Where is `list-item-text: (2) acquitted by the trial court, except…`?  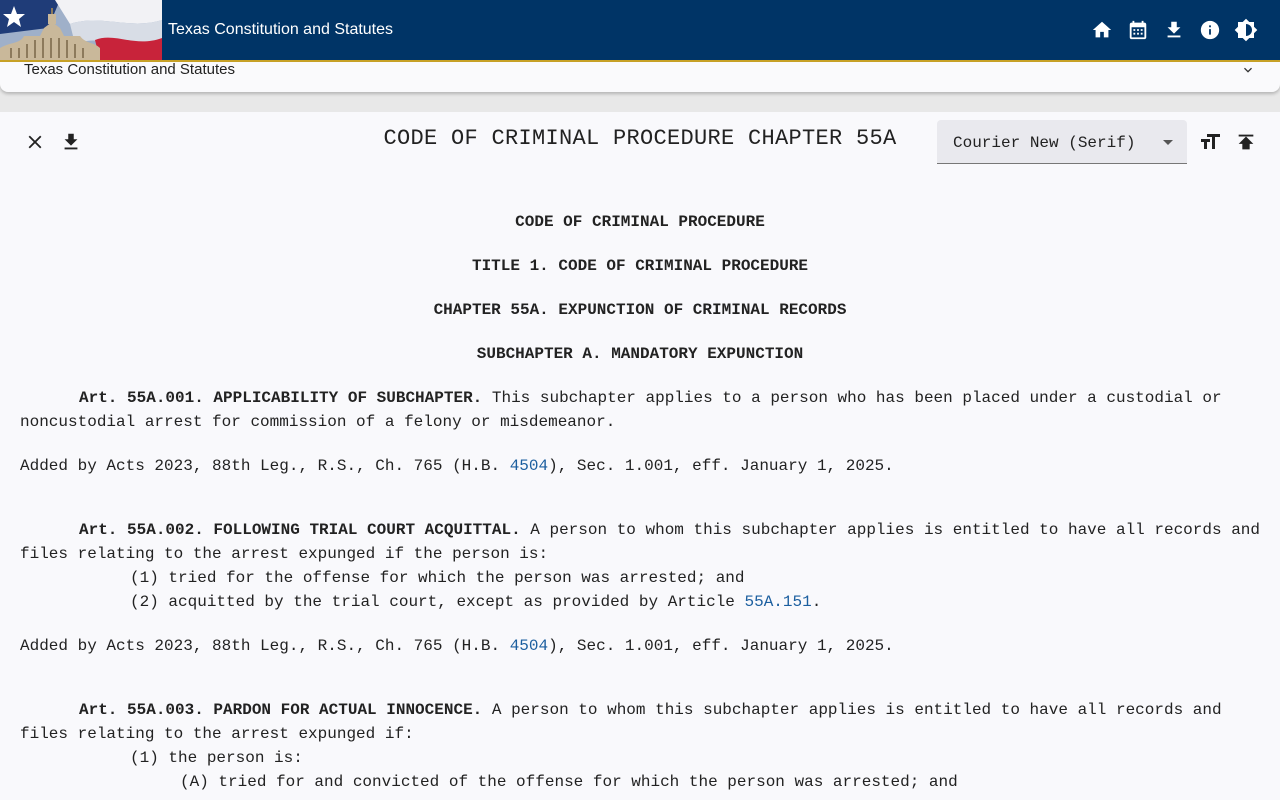
list-item-text: (2) acquitted by the trial court, except… is located at coordinates (437, 602).